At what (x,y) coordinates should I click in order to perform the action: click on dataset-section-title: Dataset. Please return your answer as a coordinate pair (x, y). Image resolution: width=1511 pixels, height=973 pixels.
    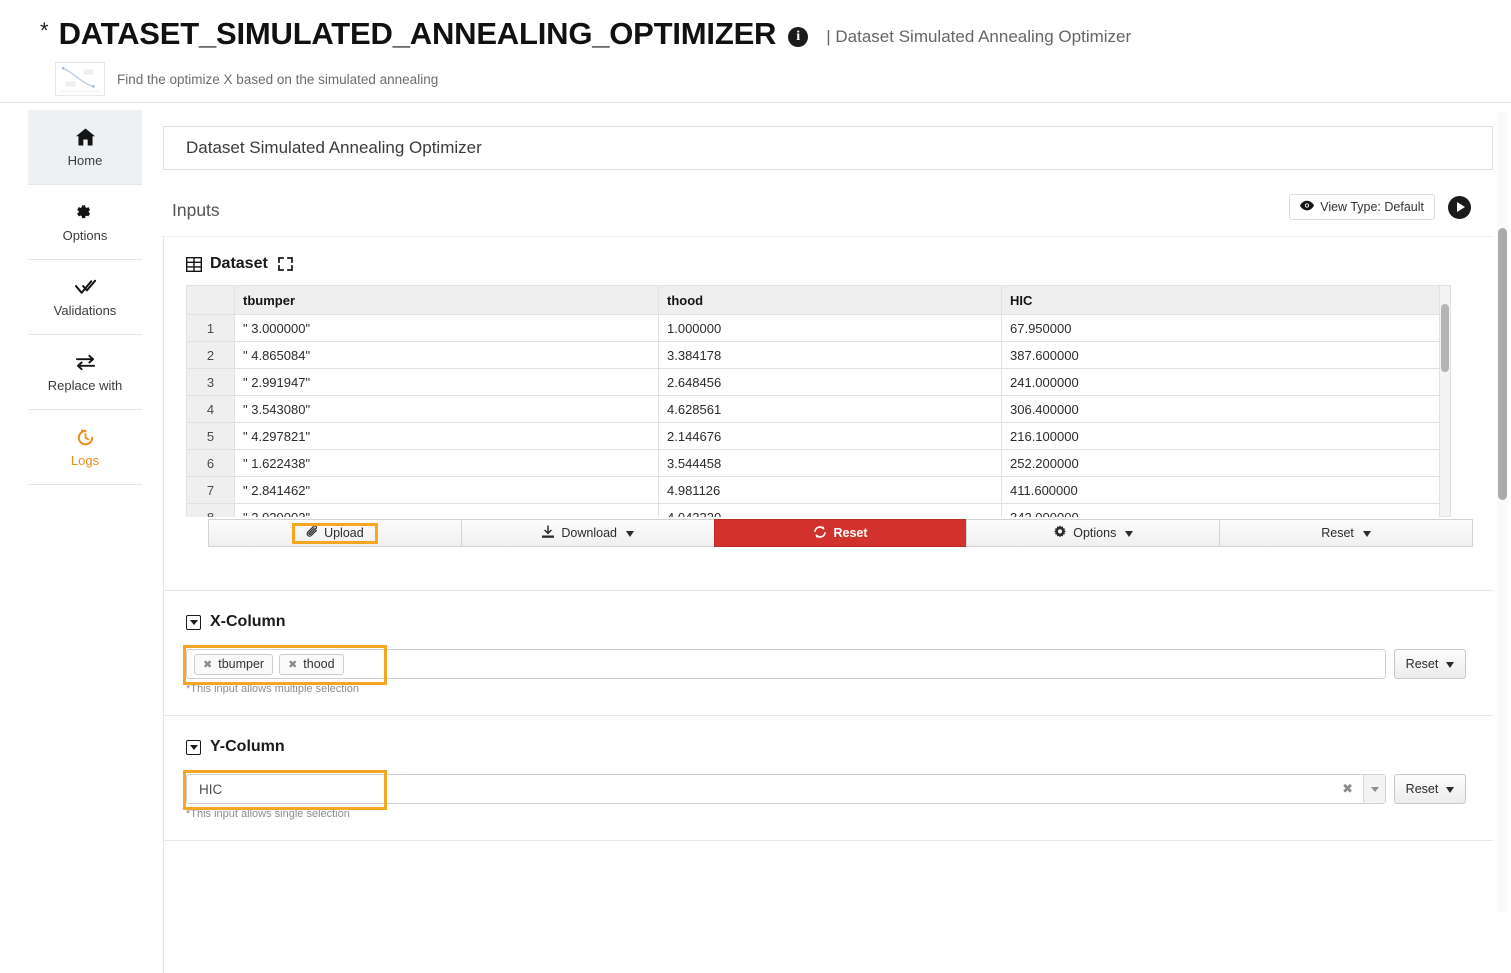
    Looking at the image, I should click on (239, 263).